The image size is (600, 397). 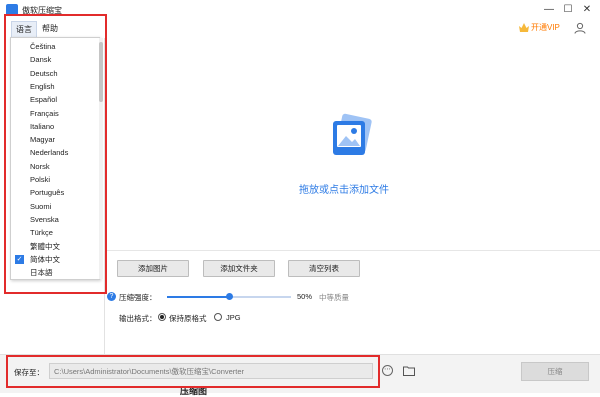 I want to click on output-format-label: 输出格式：, so click(x=138, y=318).